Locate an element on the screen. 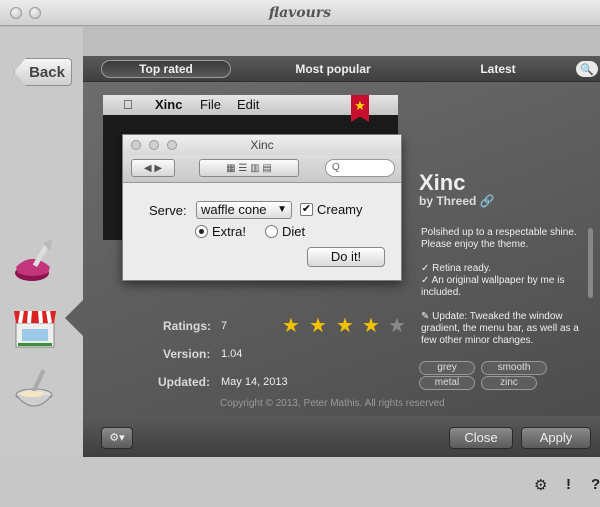 This screenshot has width=600, height=507. theme-author-text: by Threed is located at coordinates (447, 201).